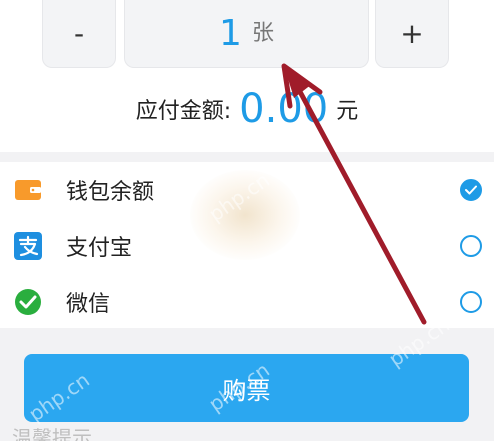 The width and height of the screenshot is (494, 441). Describe the element at coordinates (262, 33) in the screenshot. I see `quantity-unit: 张` at that location.